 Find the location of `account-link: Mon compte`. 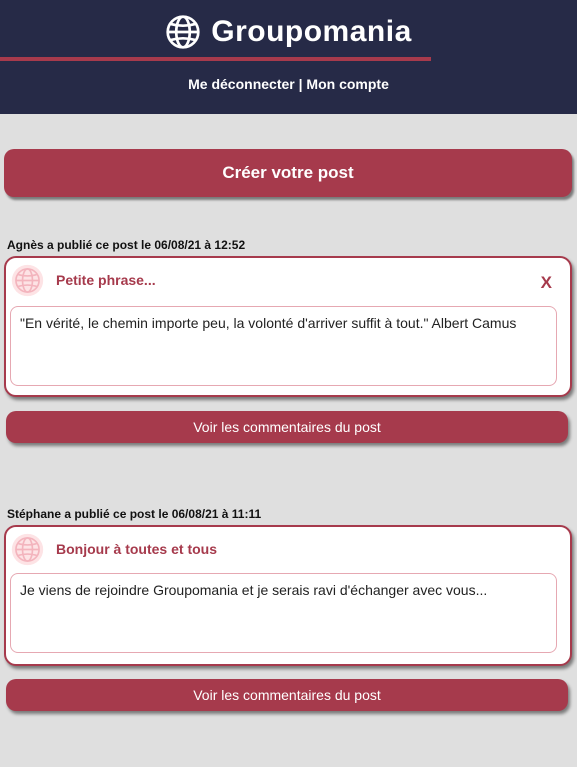

account-link: Mon compte is located at coordinates (347, 84).